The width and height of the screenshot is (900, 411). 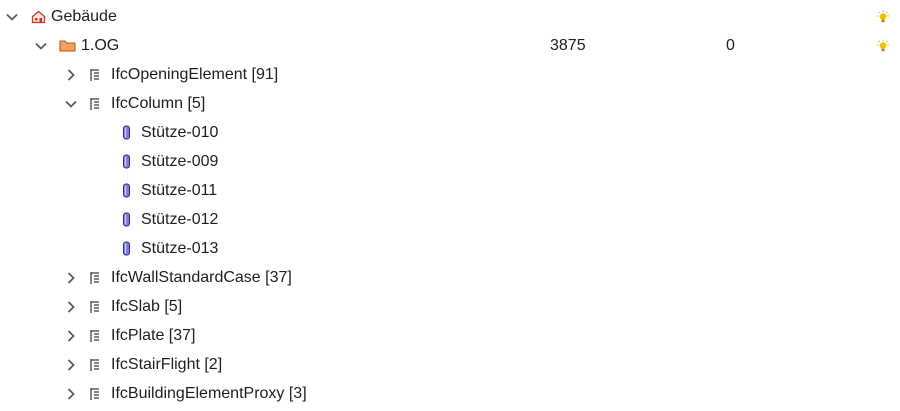 I want to click on tree-row-label: IfcWallStandardCase [37], so click(x=201, y=277).